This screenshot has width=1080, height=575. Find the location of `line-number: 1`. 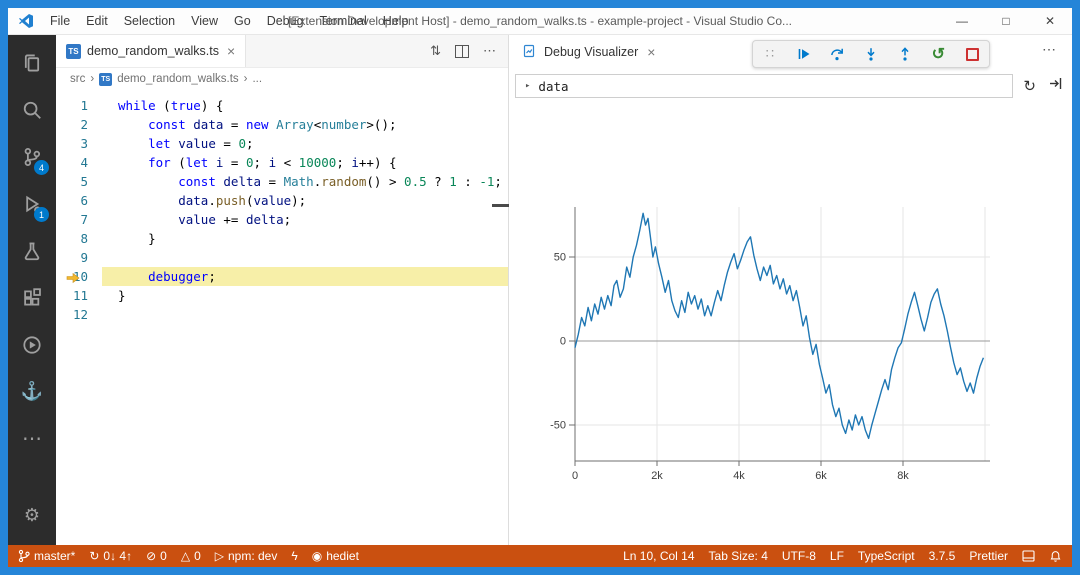

line-number: 1 is located at coordinates (79, 105).